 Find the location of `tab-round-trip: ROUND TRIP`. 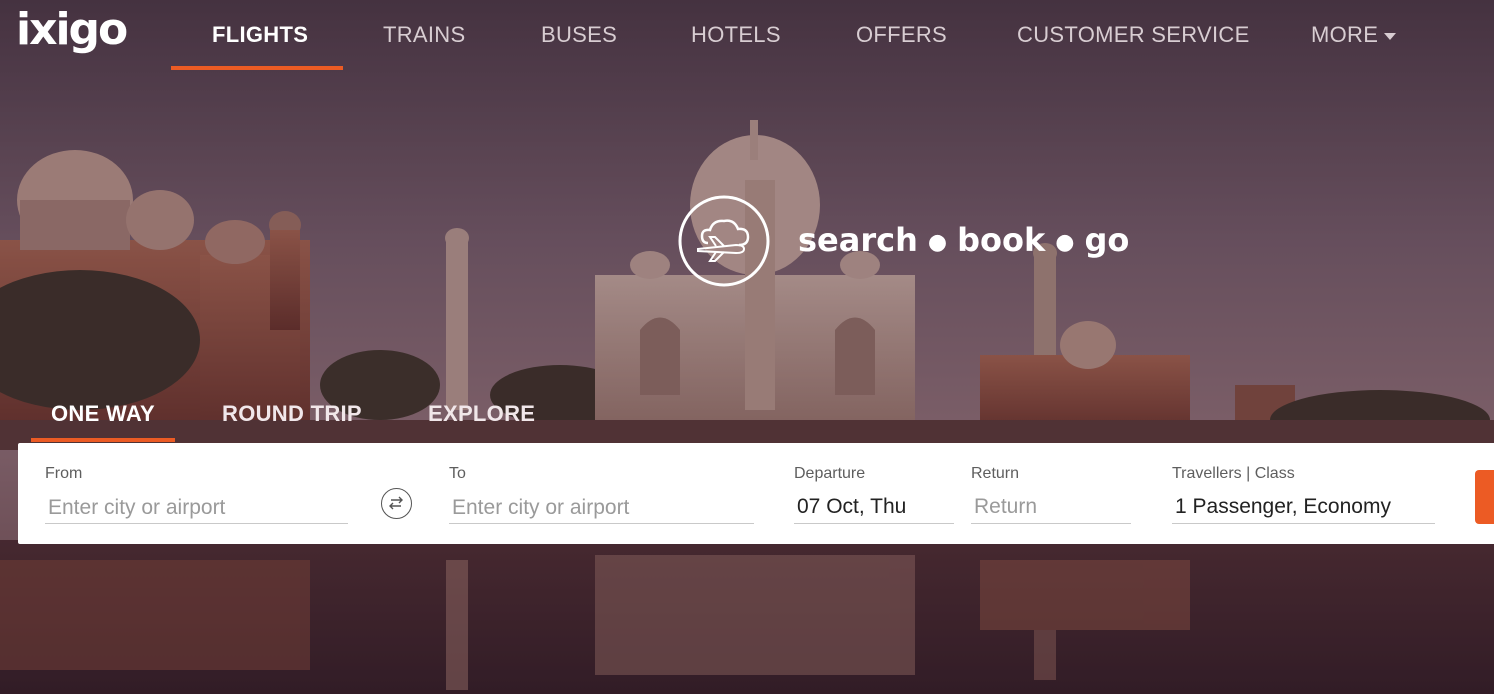

tab-round-trip: ROUND TRIP is located at coordinates (292, 414).